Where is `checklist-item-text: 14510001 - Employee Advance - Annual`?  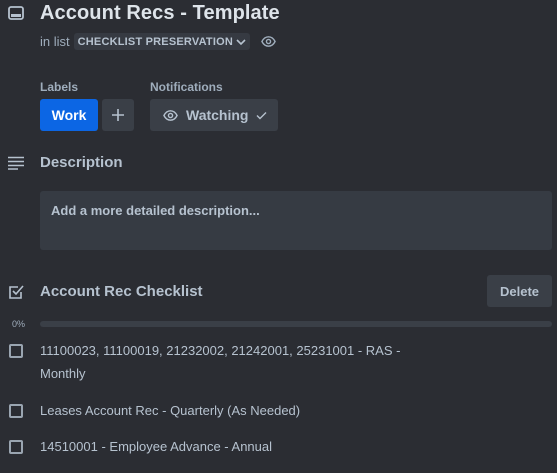 checklist-item-text: 14510001 - Employee Advance - Annual is located at coordinates (240, 446).